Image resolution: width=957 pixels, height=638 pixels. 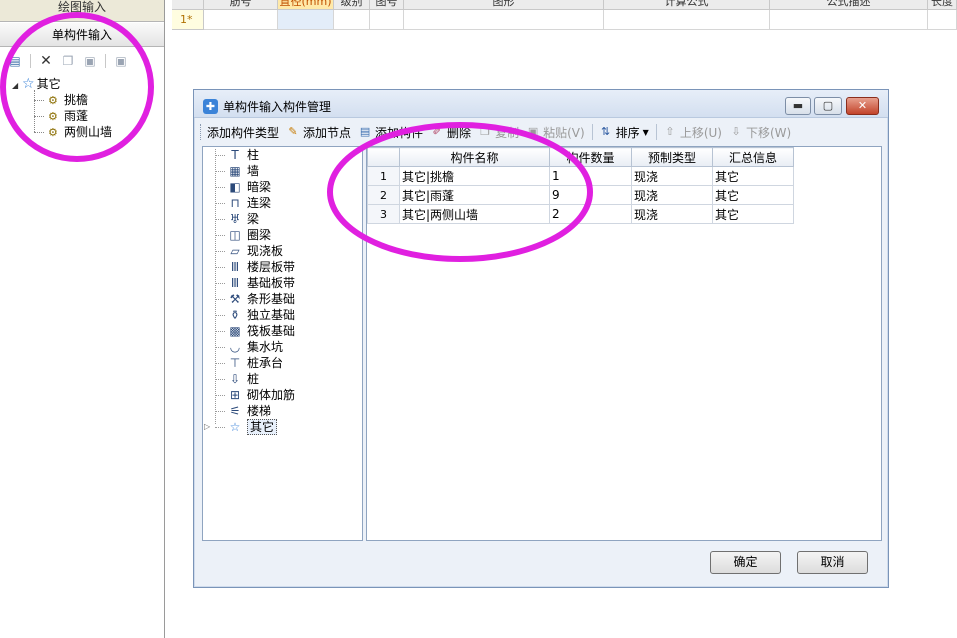 I want to click on property-icon: ▤, so click(x=15, y=61).